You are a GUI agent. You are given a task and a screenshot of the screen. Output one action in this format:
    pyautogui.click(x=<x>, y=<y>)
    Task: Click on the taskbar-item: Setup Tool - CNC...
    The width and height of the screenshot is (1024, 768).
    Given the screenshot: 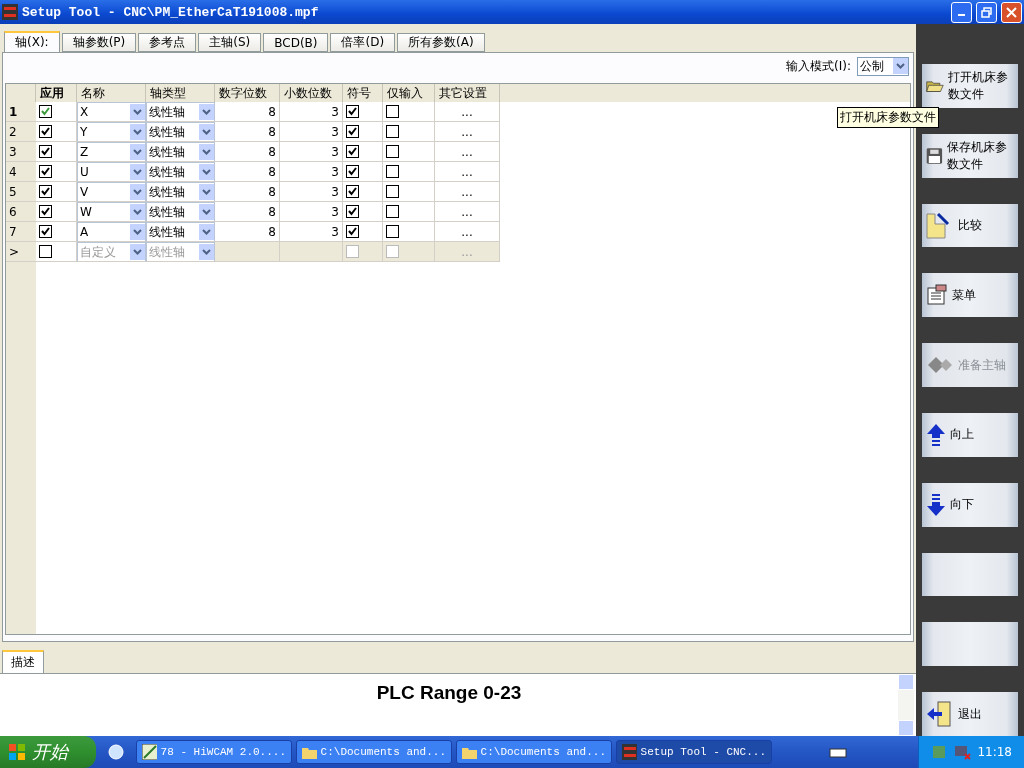 What is the action you would take?
    pyautogui.click(x=694, y=752)
    